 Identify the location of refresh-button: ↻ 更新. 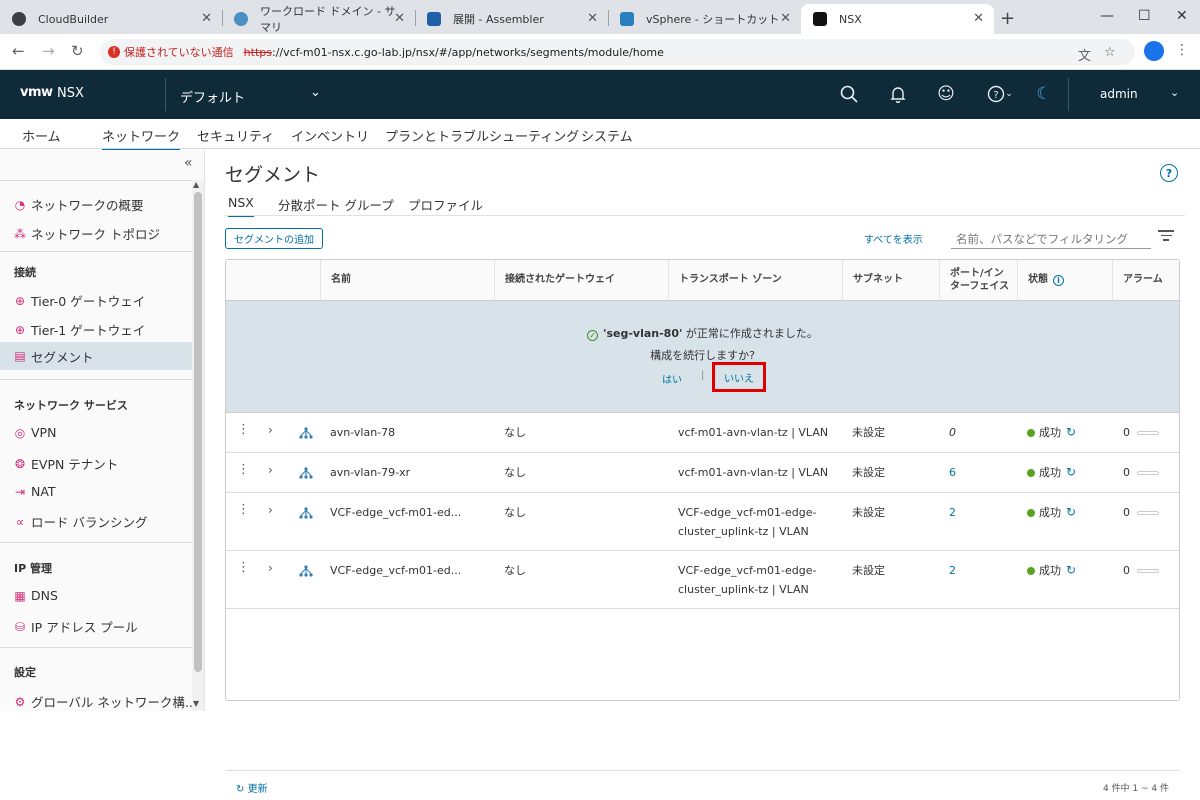
(252, 787).